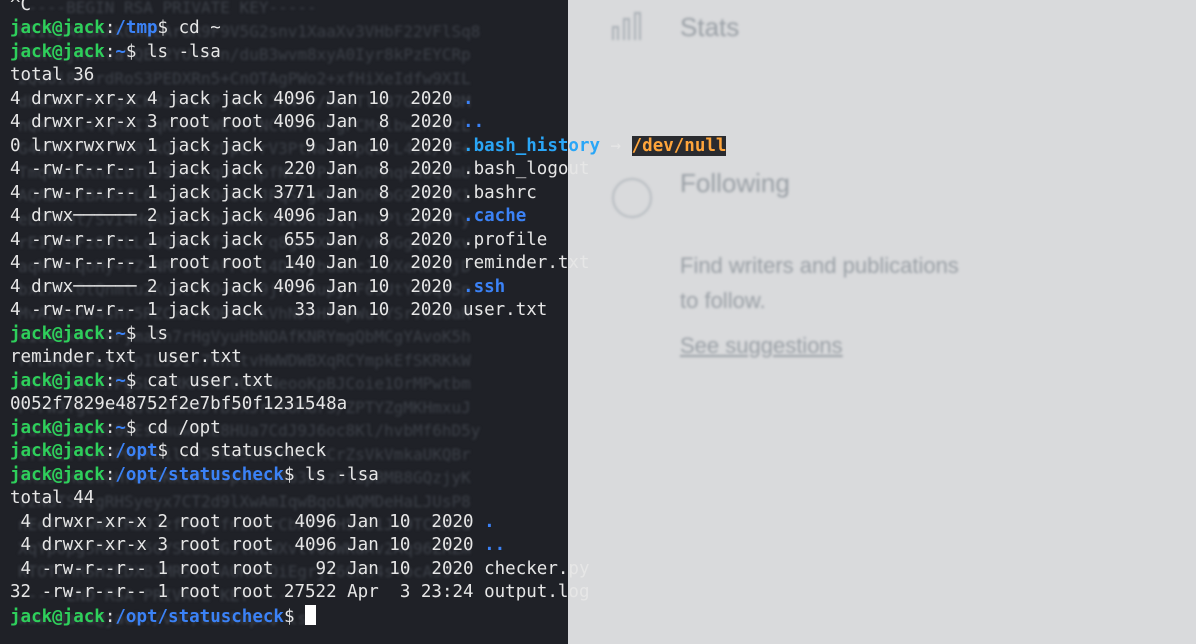  I want to click on terminal-text: total 44, so click(52, 498).